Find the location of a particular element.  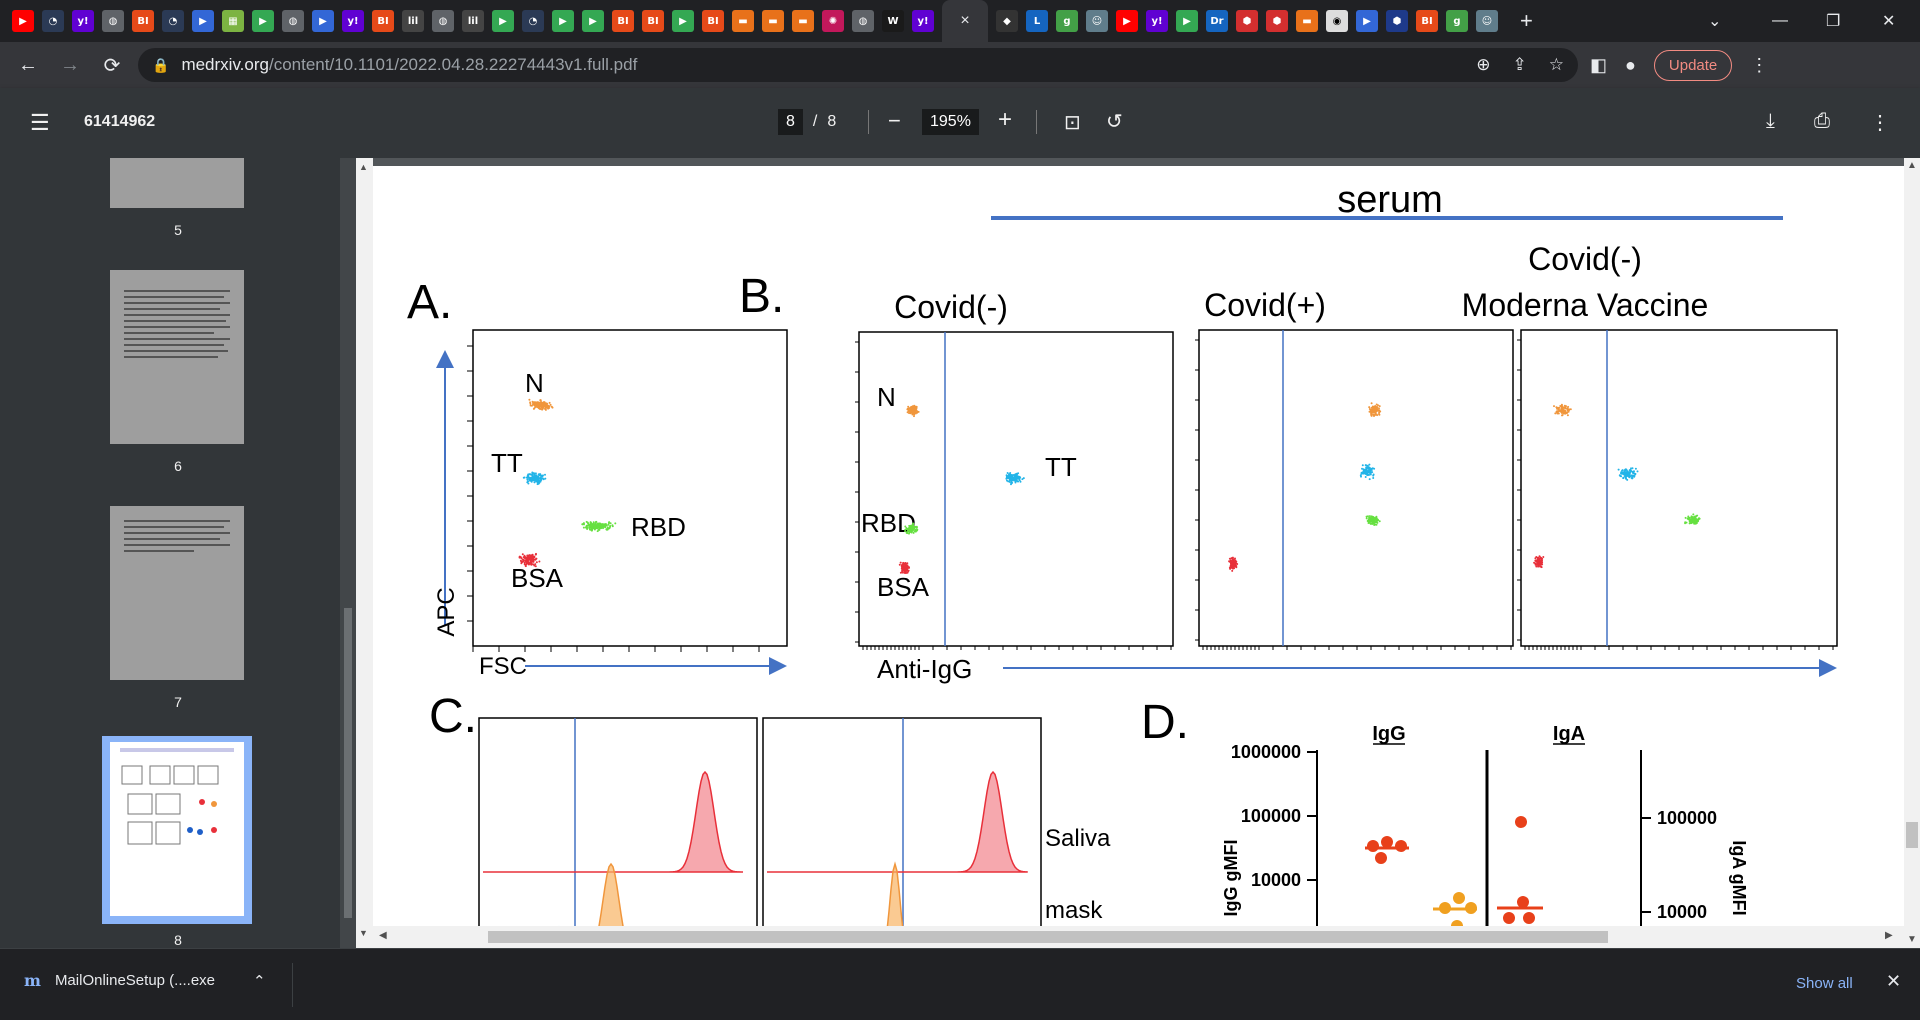

profile-icon: ● is located at coordinates (1630, 65).